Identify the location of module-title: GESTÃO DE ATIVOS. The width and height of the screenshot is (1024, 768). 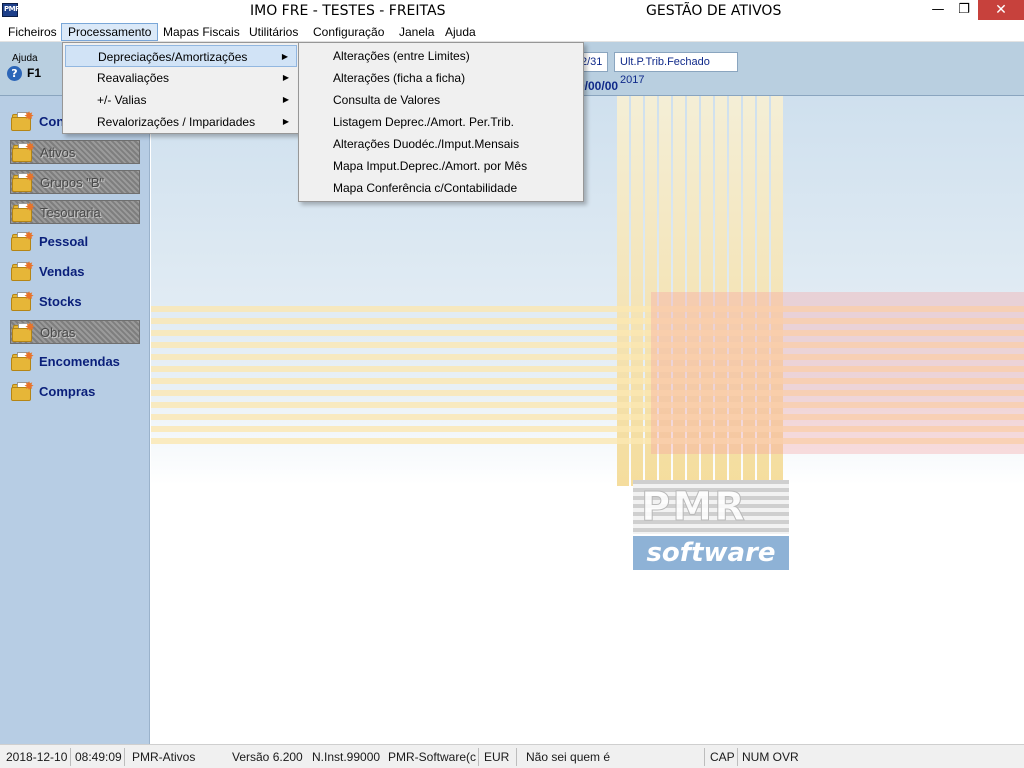
(714, 11).